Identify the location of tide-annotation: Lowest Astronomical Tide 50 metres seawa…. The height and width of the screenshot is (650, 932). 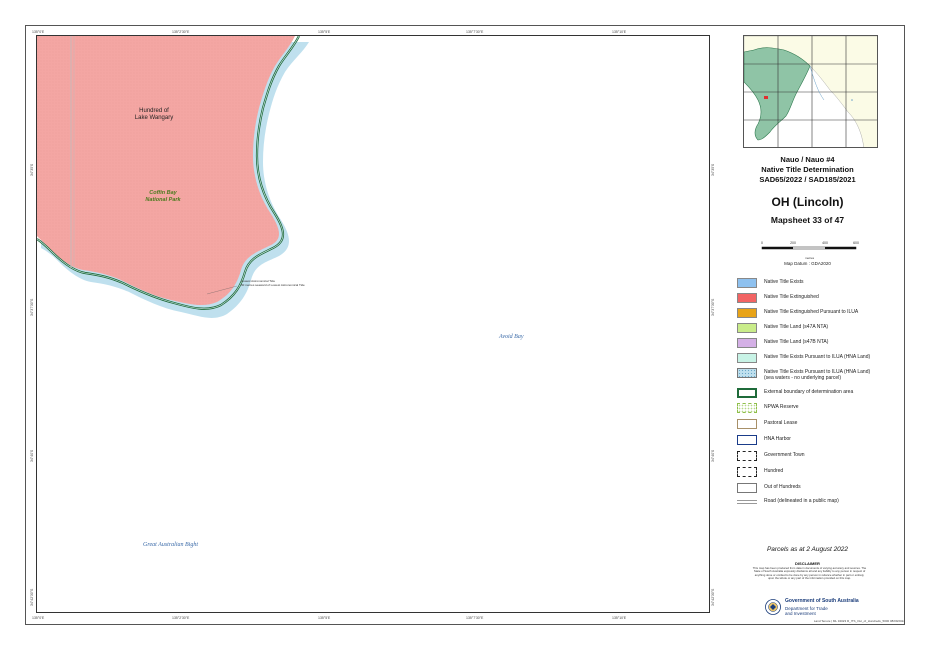
(273, 283).